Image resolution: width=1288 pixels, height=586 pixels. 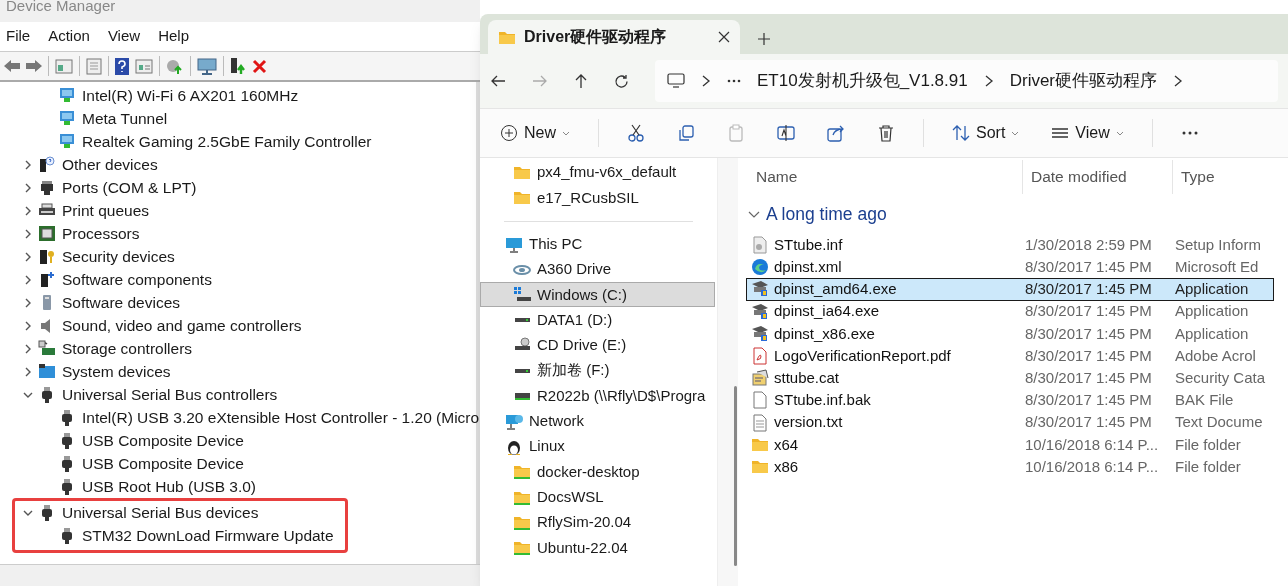 I want to click on new-button: New, so click(x=535, y=133).